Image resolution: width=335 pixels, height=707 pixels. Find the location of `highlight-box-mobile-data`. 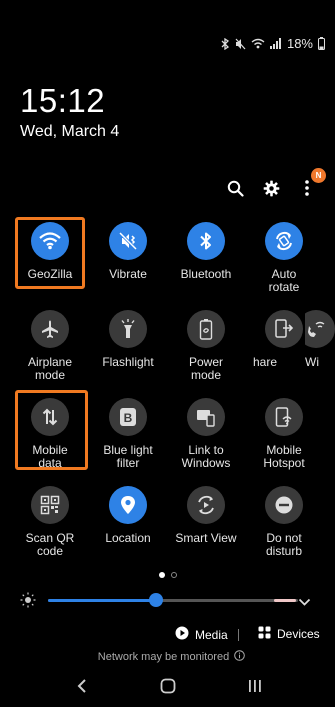

highlight-box-mobile-data is located at coordinates (51, 430).